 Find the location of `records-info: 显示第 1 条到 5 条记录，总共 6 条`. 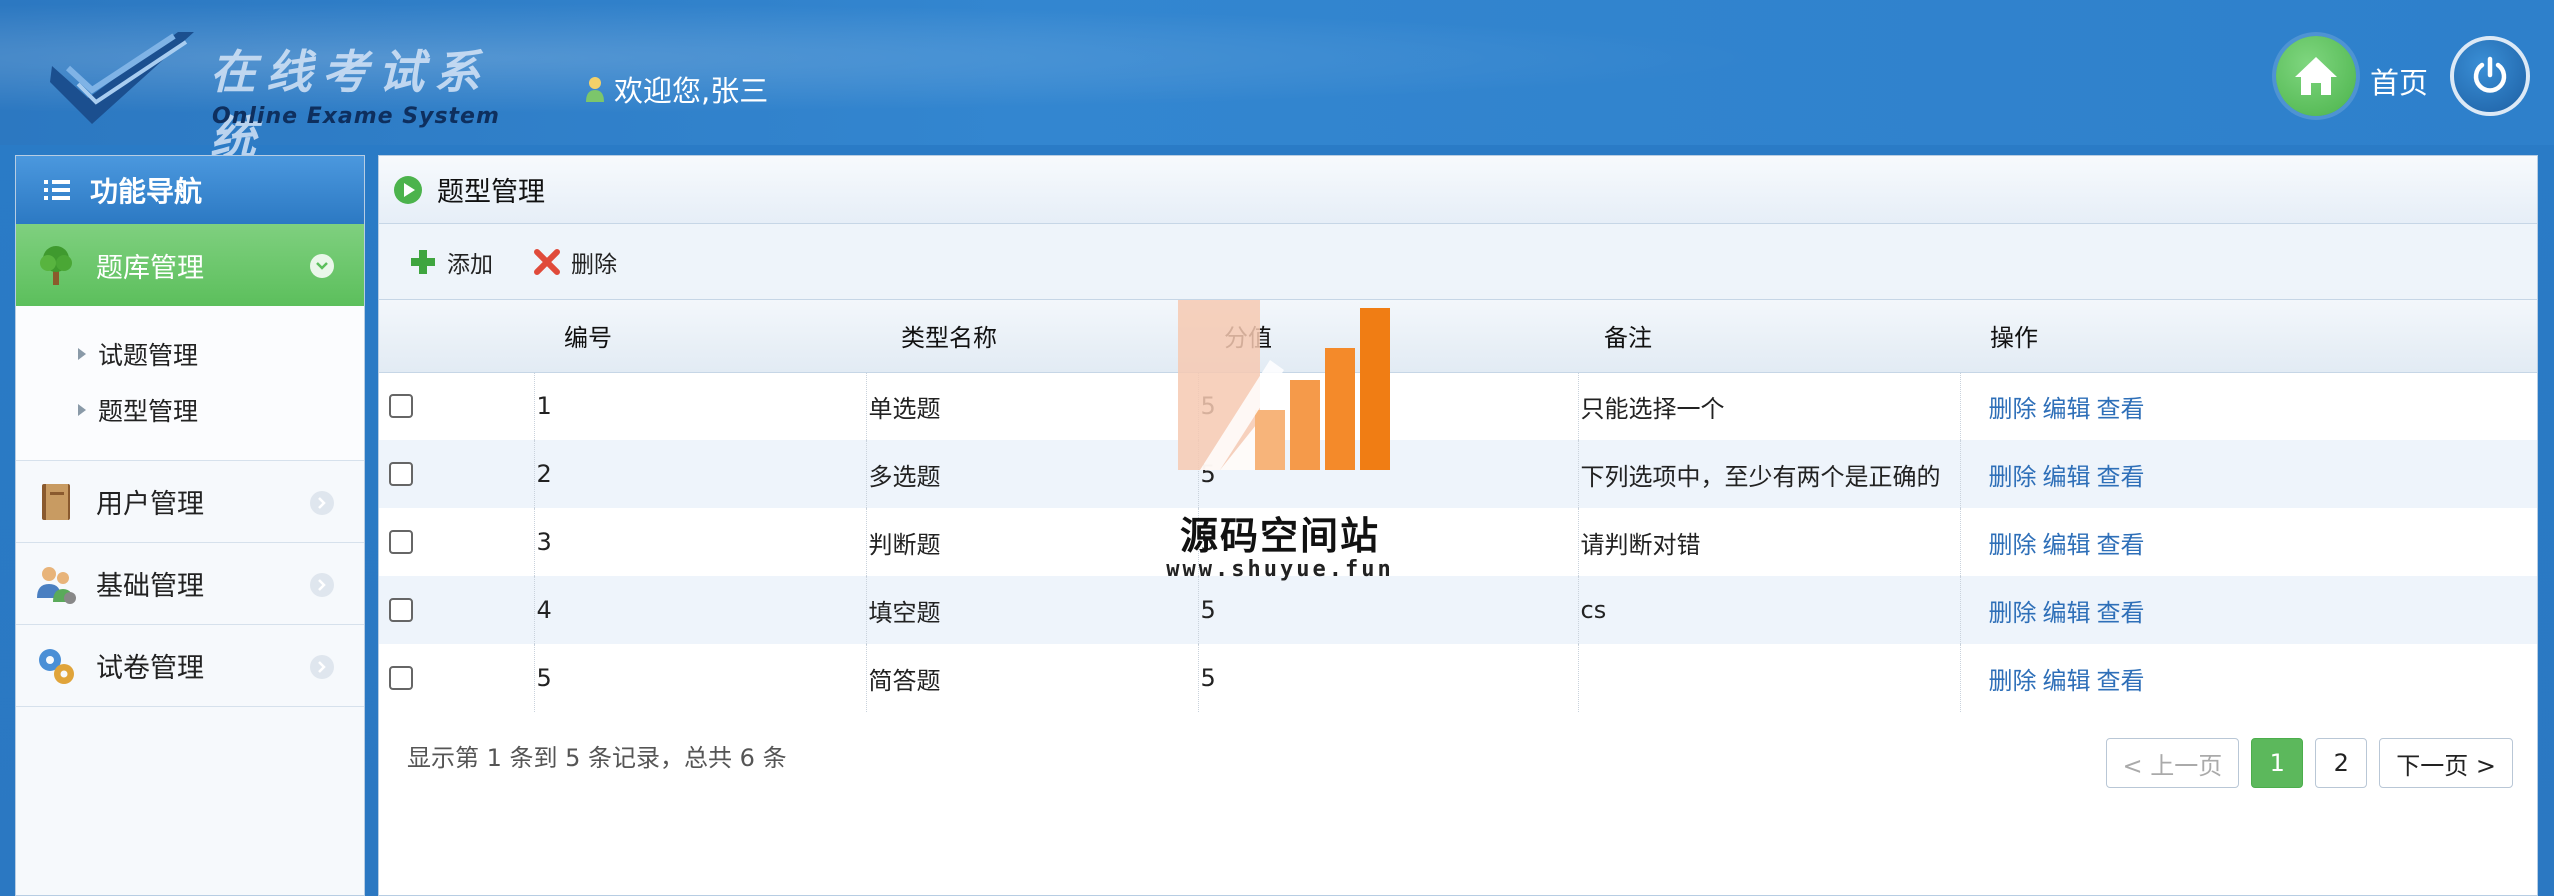

records-info: 显示第 1 条到 5 条记录，总共 6 条 is located at coordinates (597, 758).